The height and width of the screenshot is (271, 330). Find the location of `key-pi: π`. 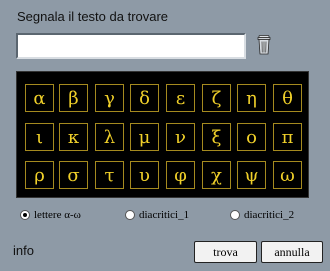

key-pi: π is located at coordinates (287, 137).